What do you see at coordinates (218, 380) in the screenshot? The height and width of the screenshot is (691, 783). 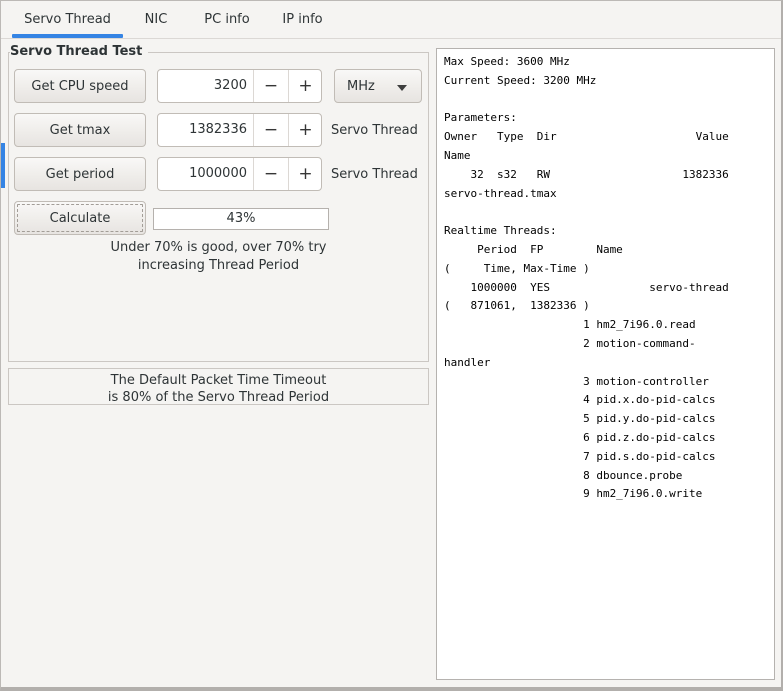 I see `packet-timeout-line-1: The Default Packet Time Timeout` at bounding box center [218, 380].